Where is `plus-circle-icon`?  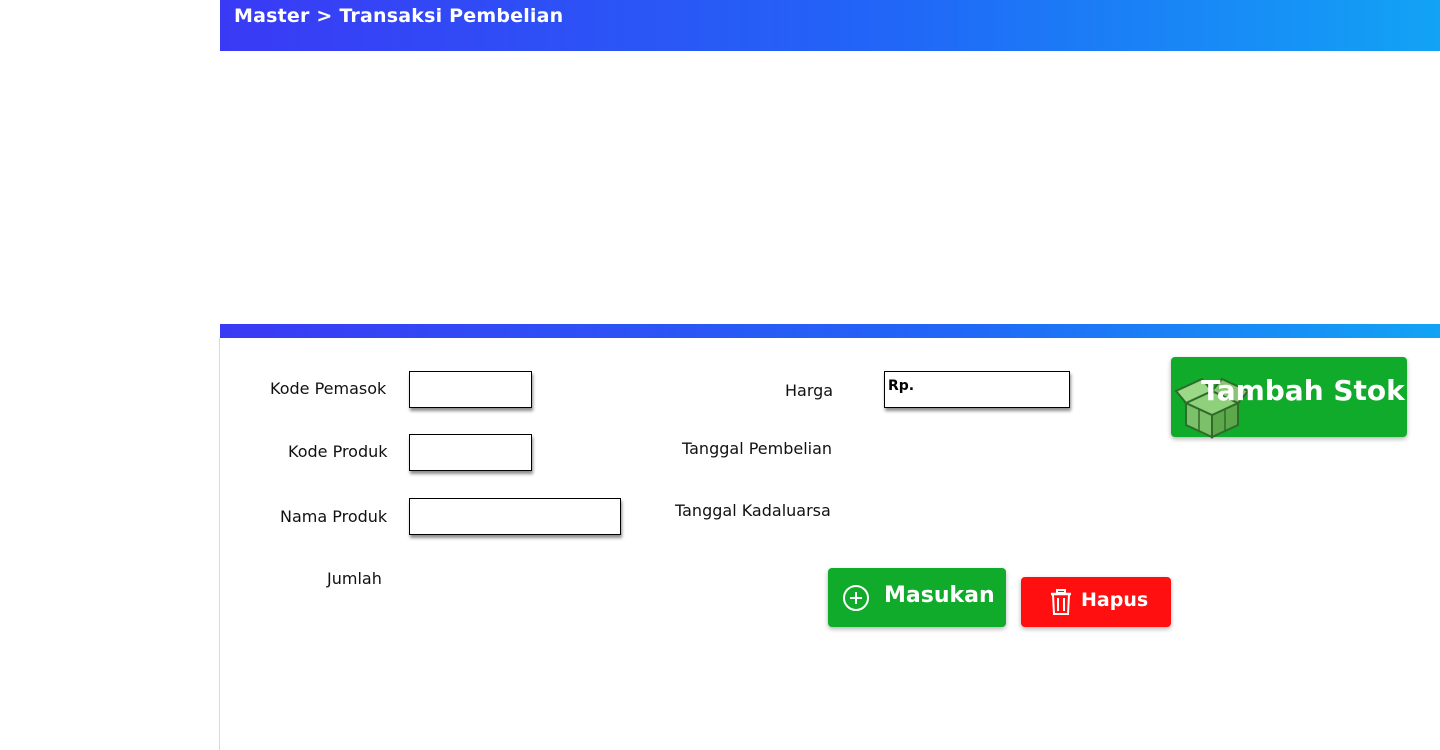 plus-circle-icon is located at coordinates (856, 598).